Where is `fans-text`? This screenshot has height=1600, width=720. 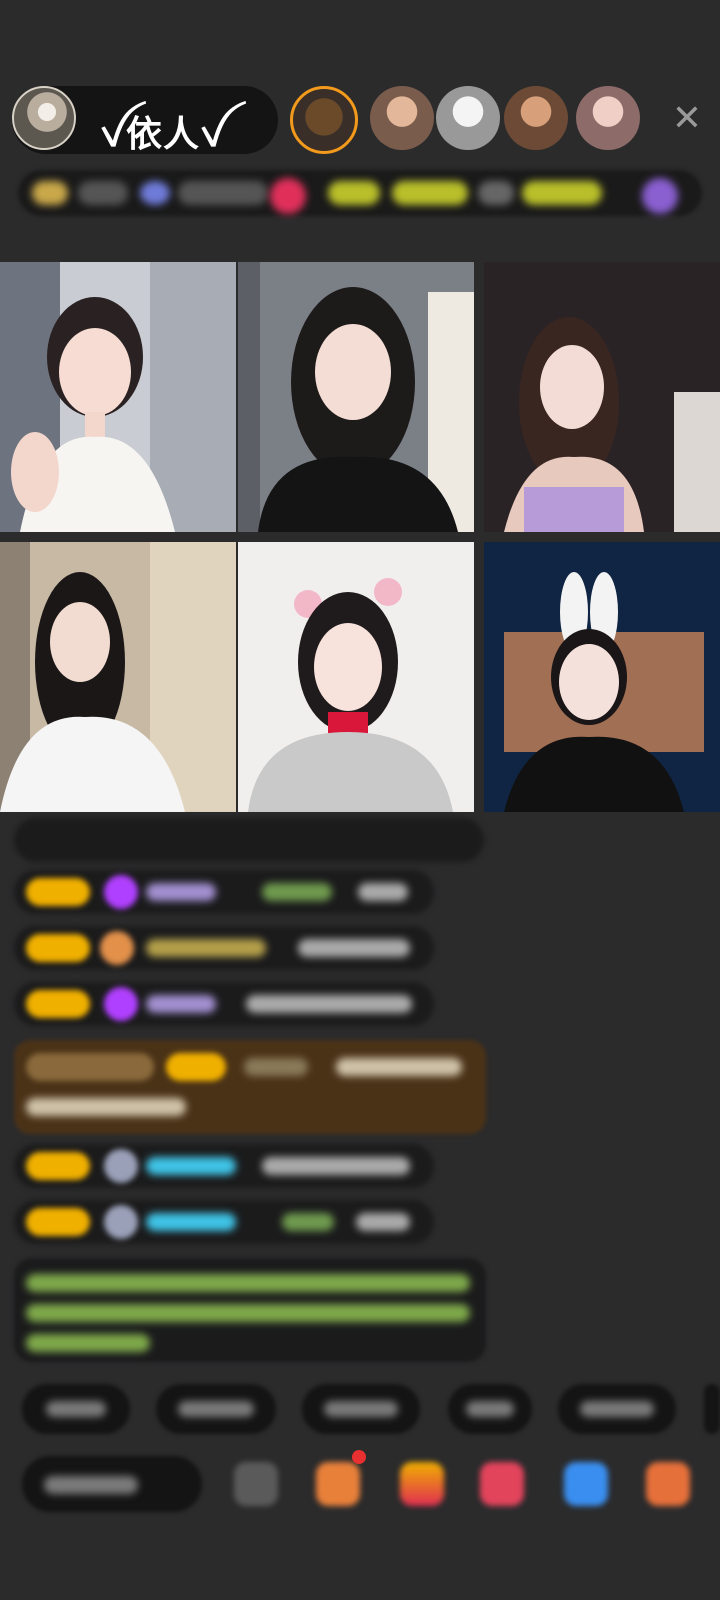 fans-text is located at coordinates (223, 193).